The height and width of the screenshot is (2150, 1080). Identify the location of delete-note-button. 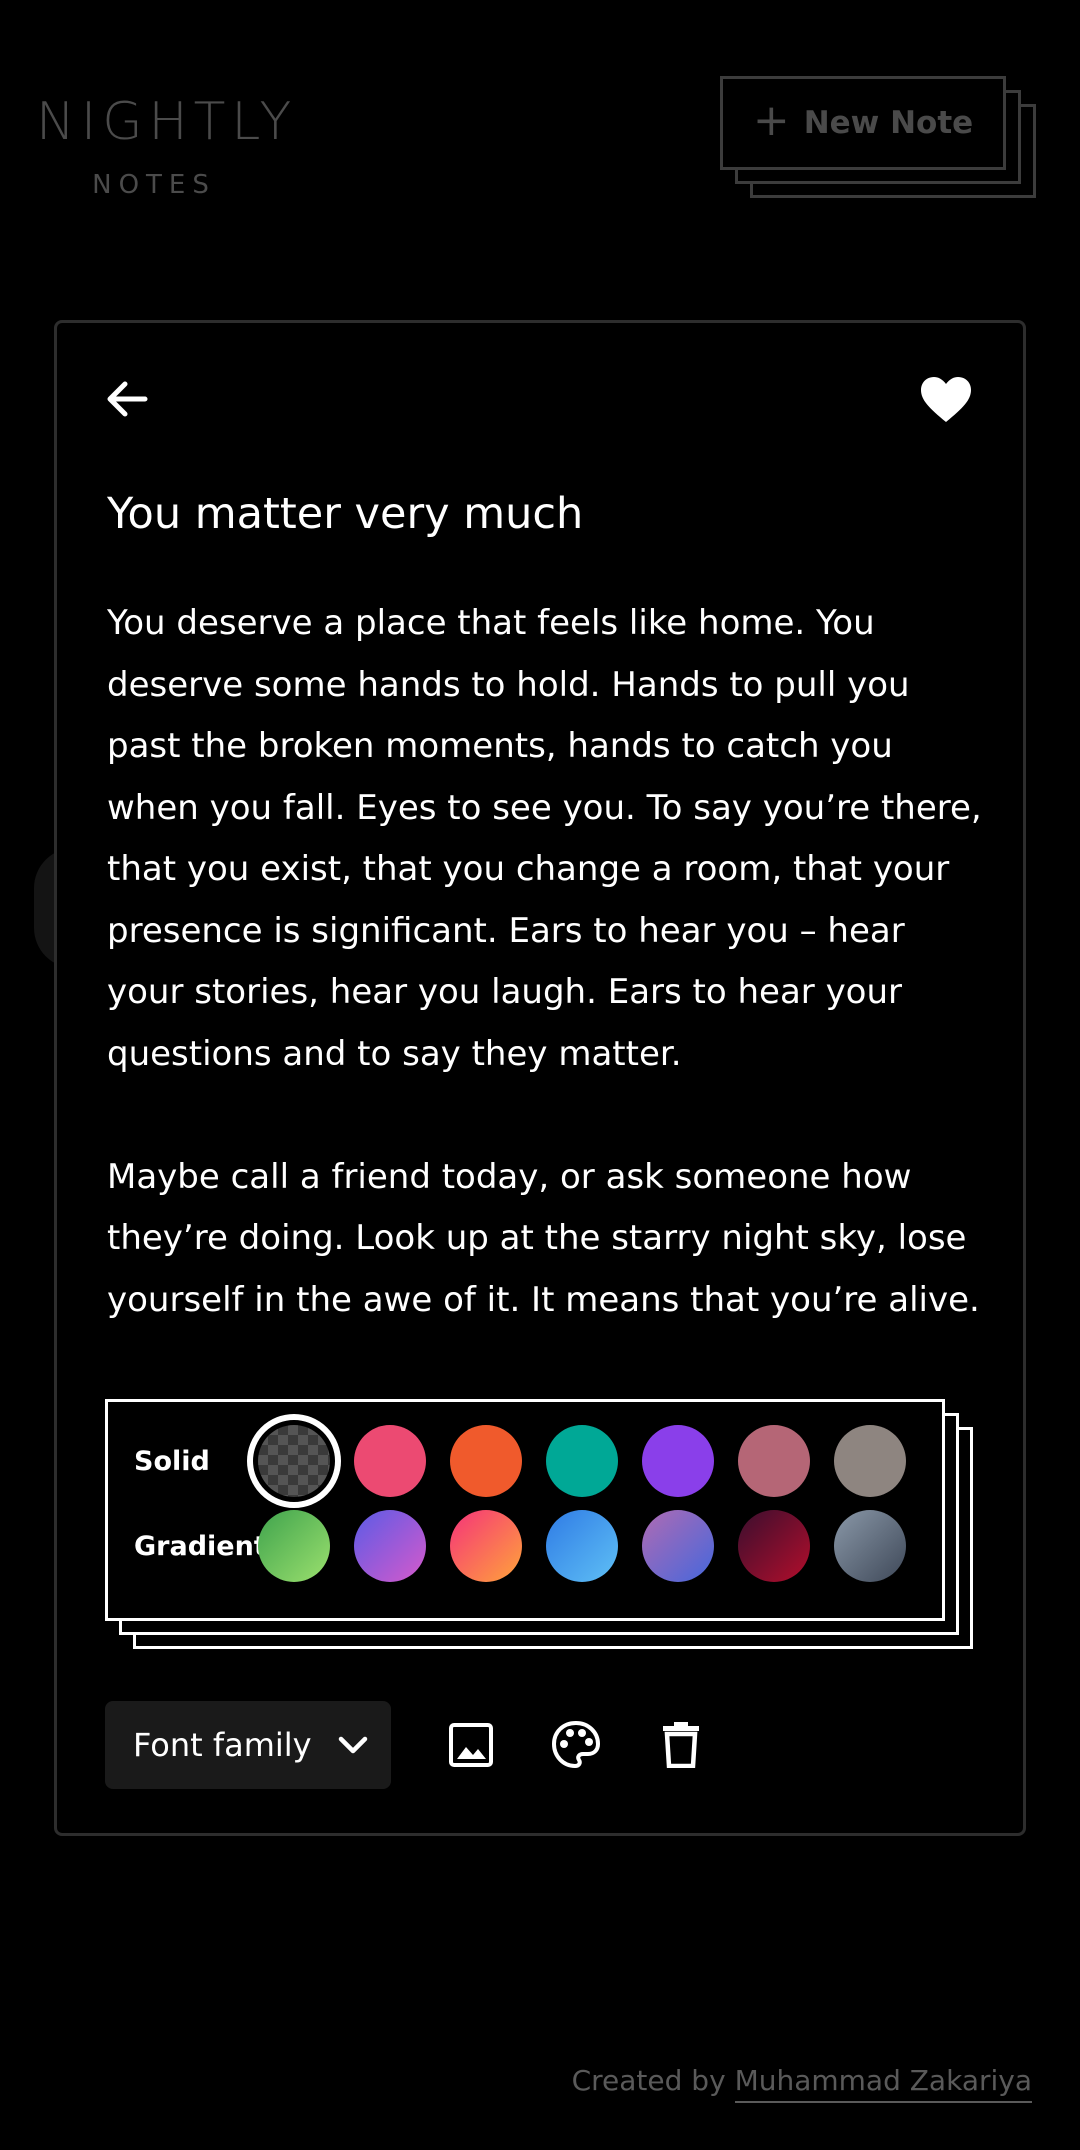
(681, 1745).